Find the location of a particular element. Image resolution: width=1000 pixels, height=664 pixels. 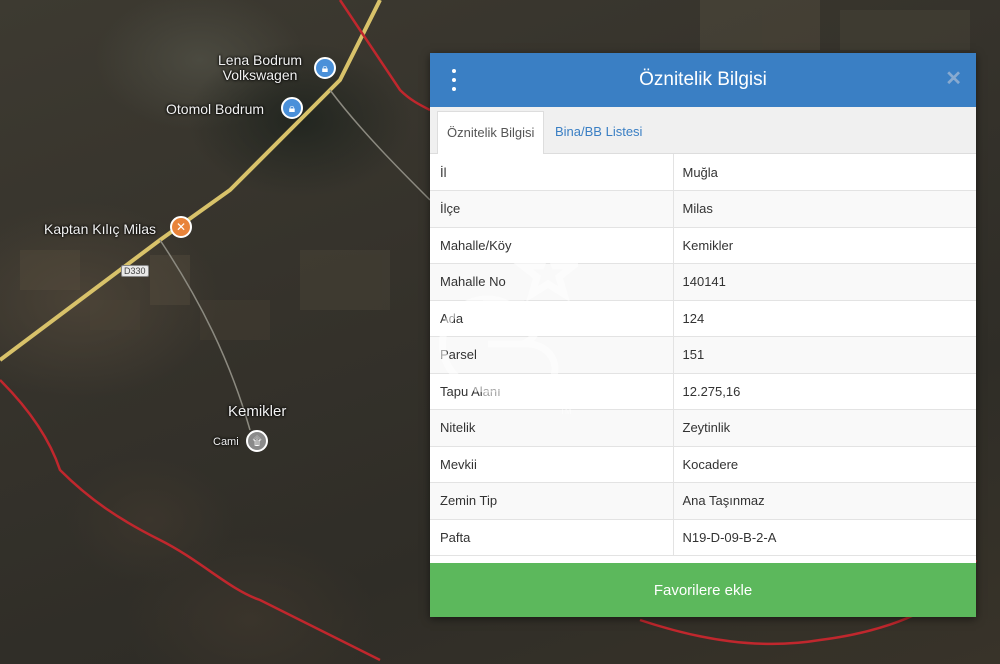

table-row: İl Muğla is located at coordinates (703, 172).